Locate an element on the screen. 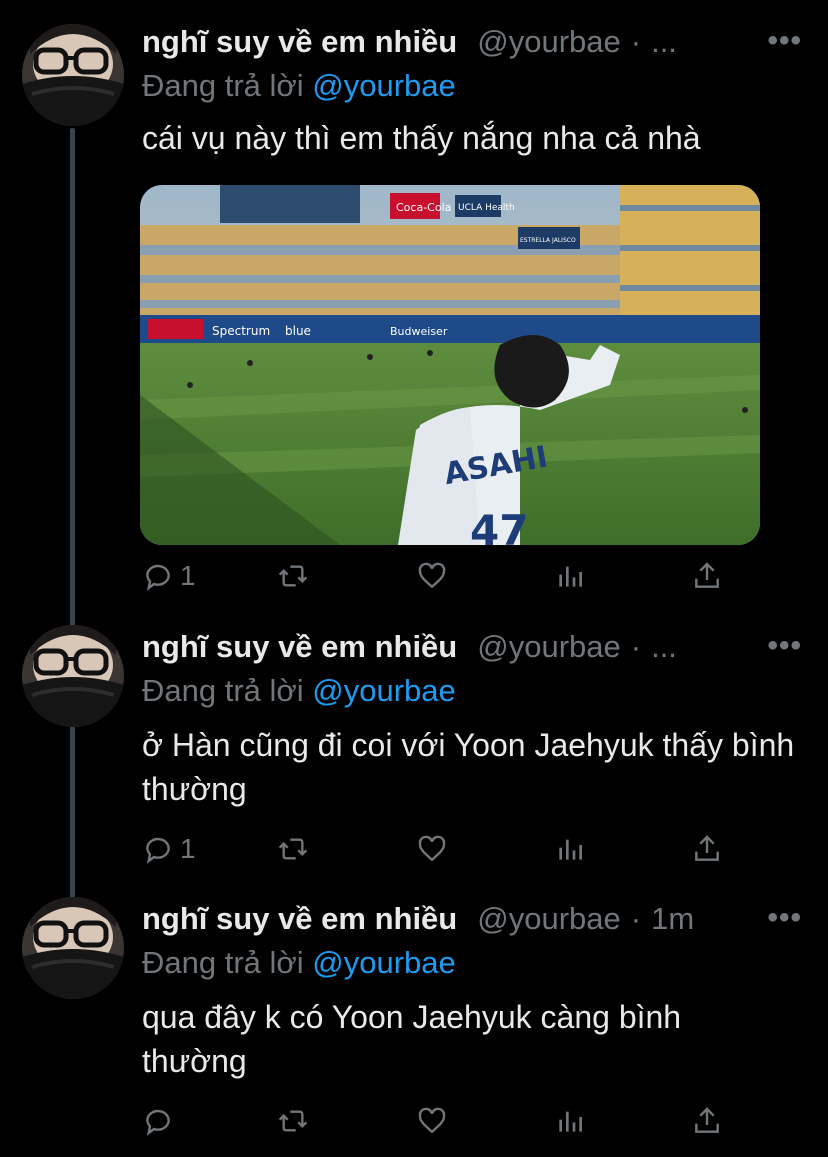  sign-text: Coca-Cola is located at coordinates (423, 207).